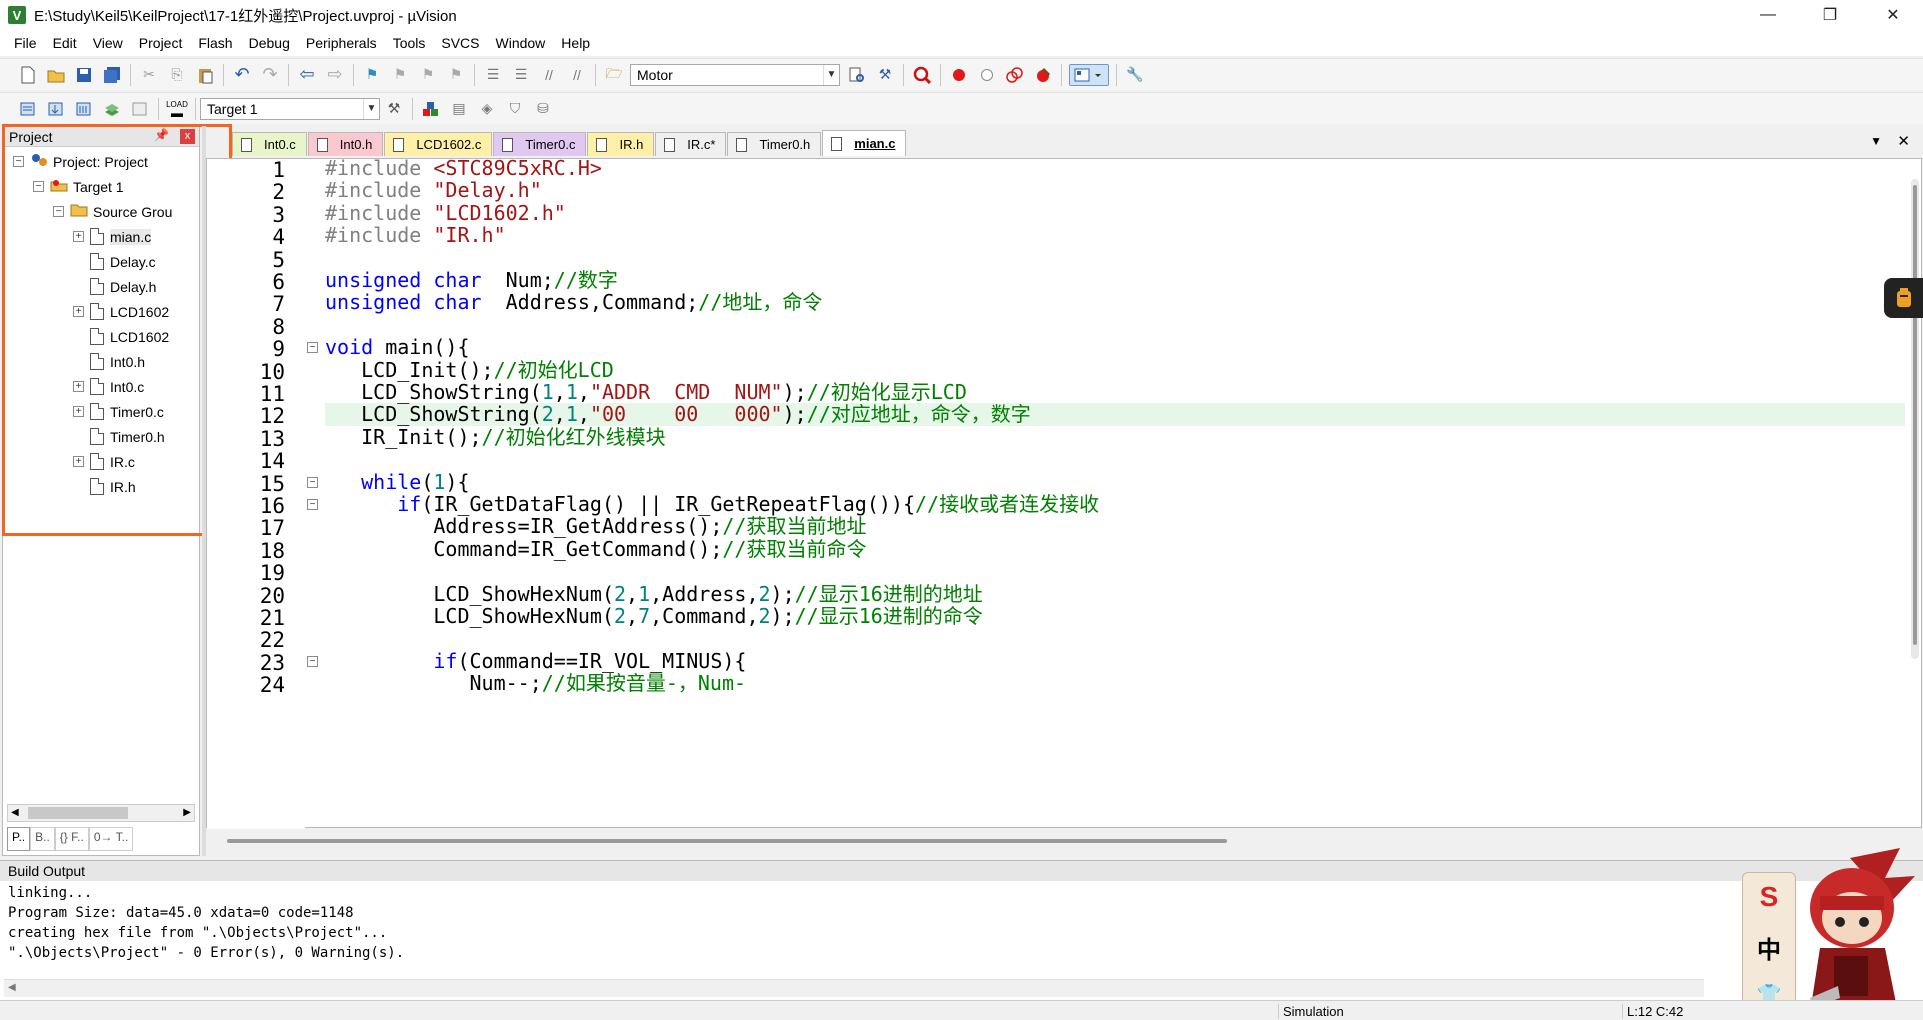  Describe the element at coordinates (1903, 298) in the screenshot. I see `floating-assistant-button` at that location.